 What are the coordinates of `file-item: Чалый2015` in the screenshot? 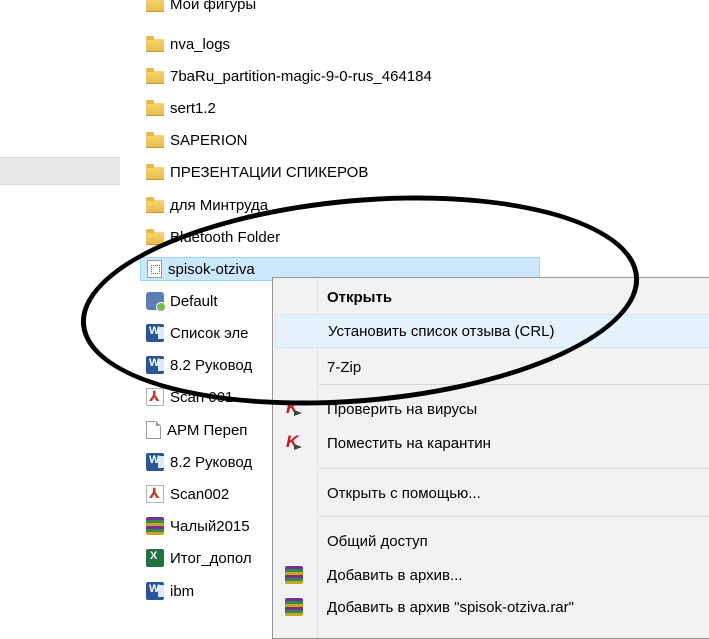 It's located at (195, 526).